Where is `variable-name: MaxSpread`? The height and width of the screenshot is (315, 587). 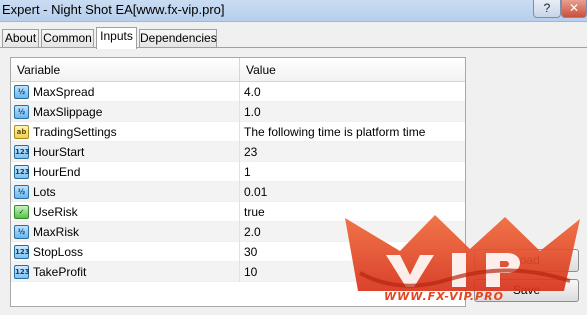
variable-name: MaxSpread is located at coordinates (64, 92).